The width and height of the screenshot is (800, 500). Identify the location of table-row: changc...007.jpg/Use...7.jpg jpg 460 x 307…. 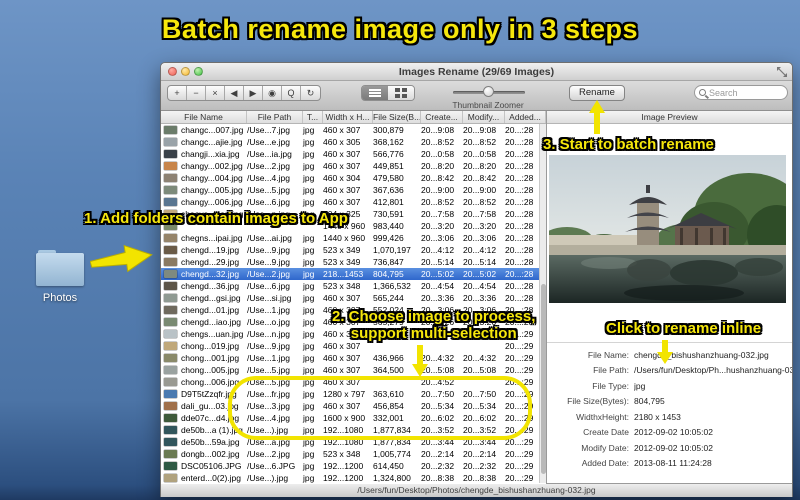
(353, 130).